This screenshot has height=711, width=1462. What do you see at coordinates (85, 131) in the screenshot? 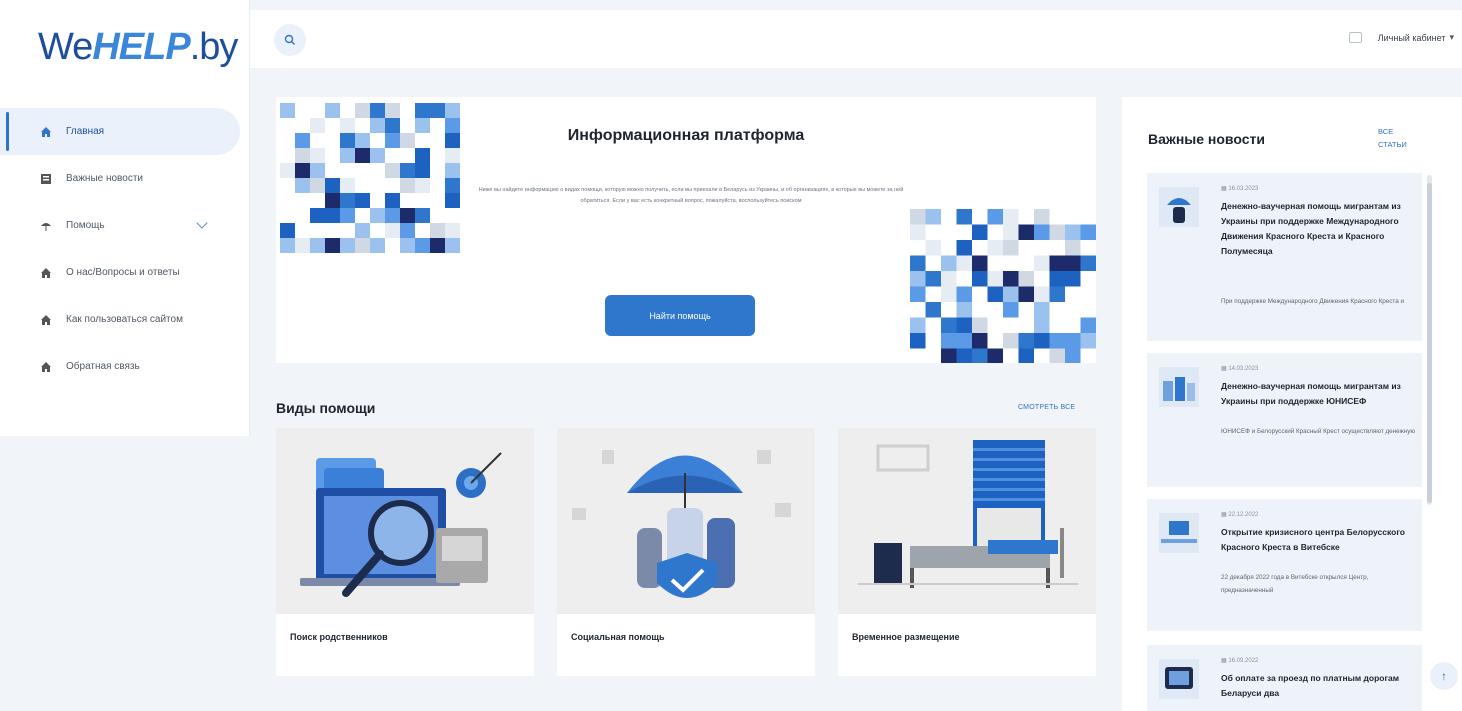
I see `sidebar-item-label: Главная` at bounding box center [85, 131].